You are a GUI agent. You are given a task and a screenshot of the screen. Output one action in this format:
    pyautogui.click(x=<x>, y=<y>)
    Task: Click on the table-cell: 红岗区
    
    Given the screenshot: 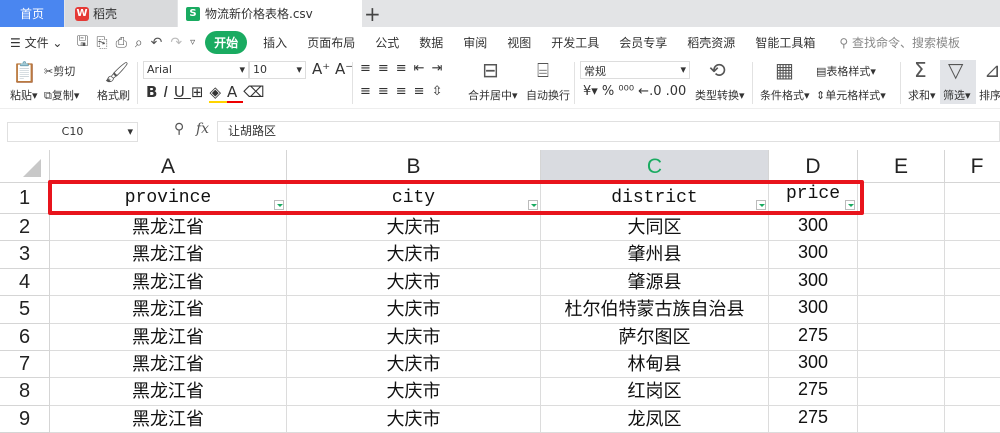 What is the action you would take?
    pyautogui.click(x=655, y=392)
    